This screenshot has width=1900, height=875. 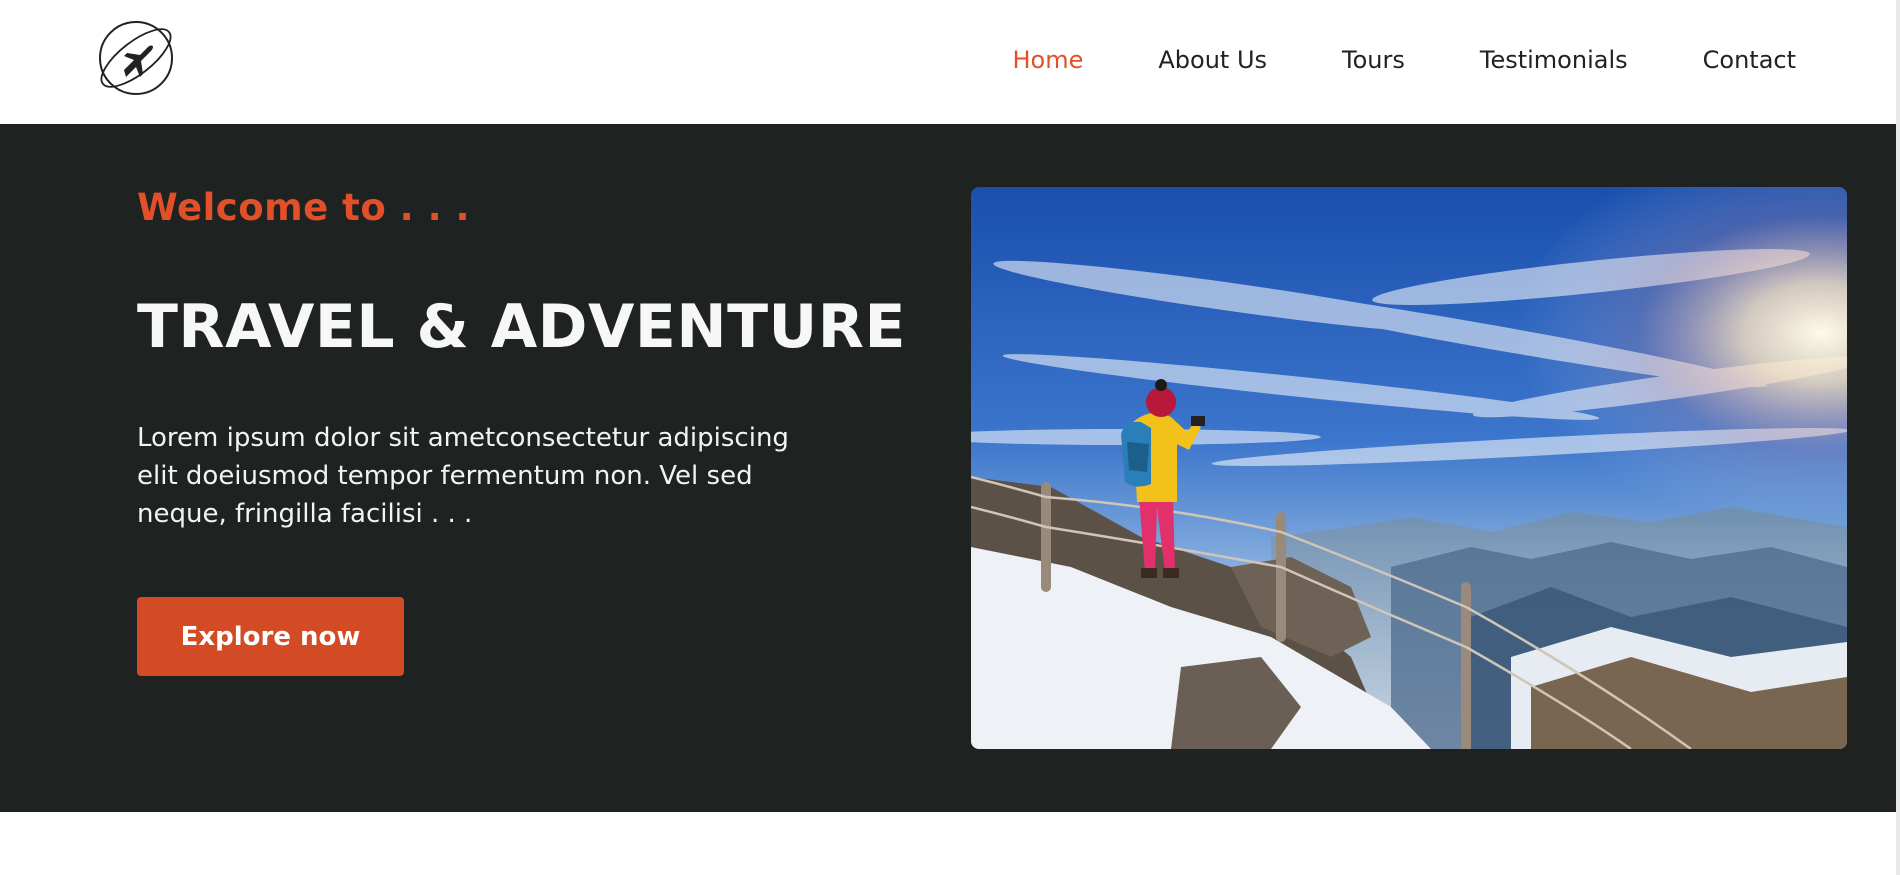 I want to click on main-nav: Home About Us Tours Testimonials Contact, so click(x=1366, y=60).